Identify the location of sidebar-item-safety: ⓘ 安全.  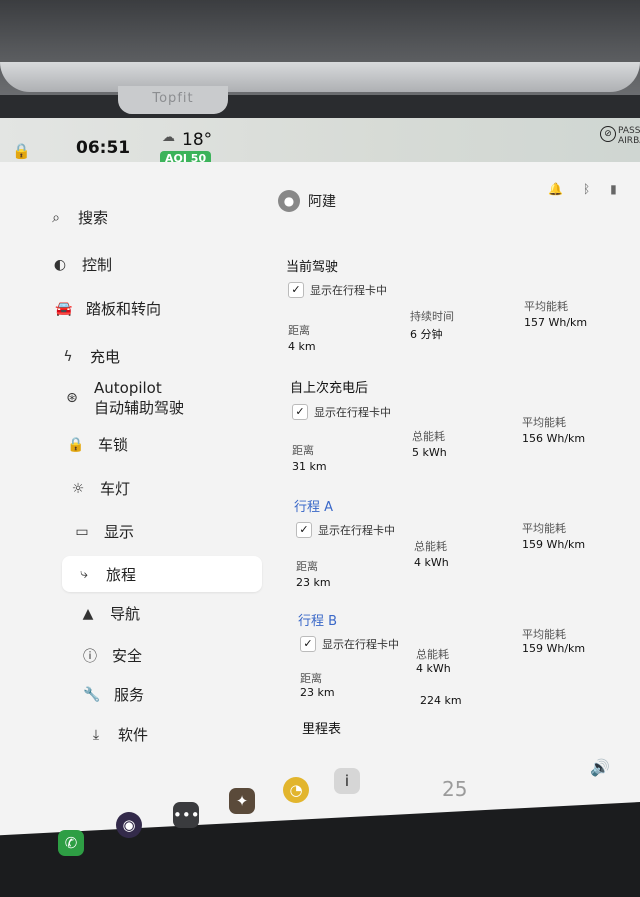
(111, 655).